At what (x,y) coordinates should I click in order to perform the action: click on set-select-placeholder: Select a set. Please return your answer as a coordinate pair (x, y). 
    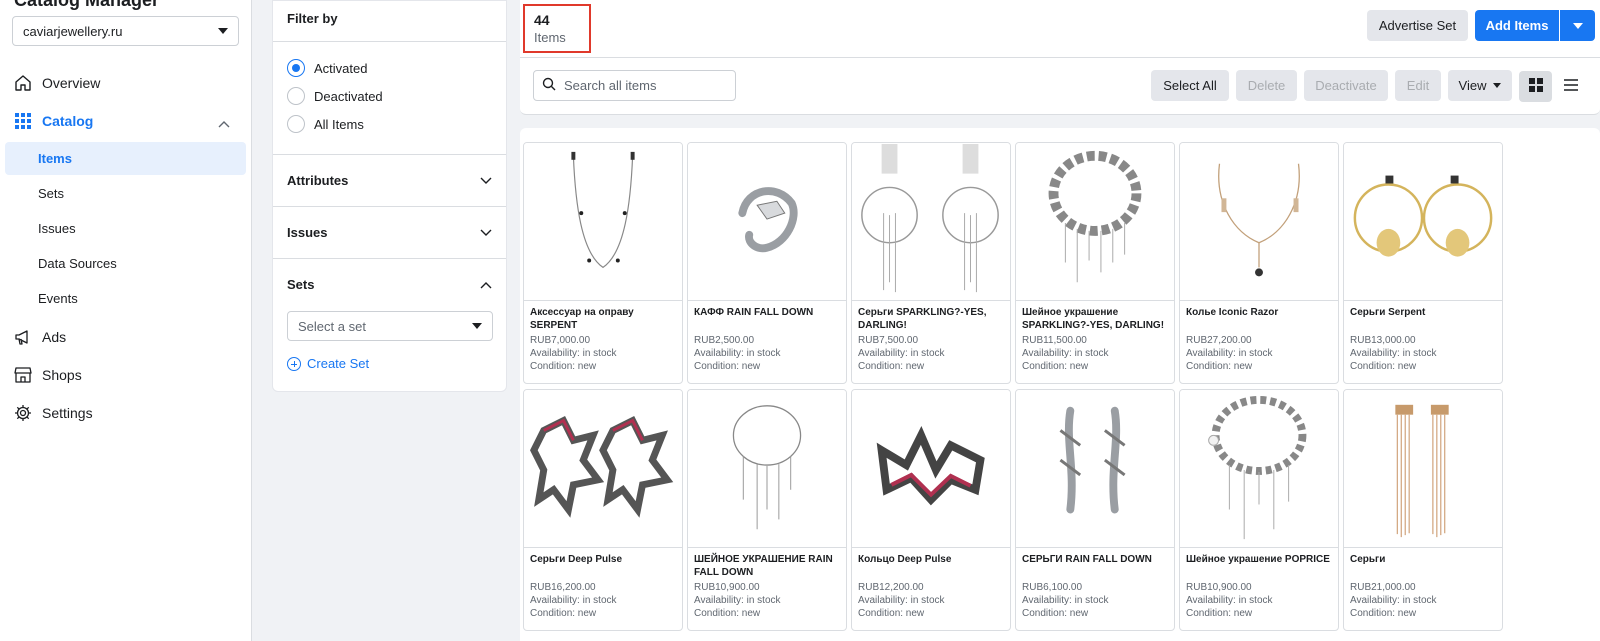
    Looking at the image, I should click on (332, 326).